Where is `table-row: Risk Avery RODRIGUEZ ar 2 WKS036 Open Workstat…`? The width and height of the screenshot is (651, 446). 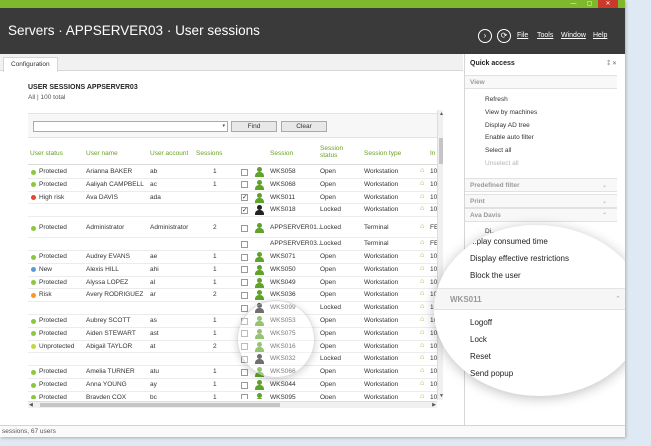 table-row: Risk Avery RODRIGUEZ ar 2 WKS036 Open Workstat… is located at coordinates (232, 296).